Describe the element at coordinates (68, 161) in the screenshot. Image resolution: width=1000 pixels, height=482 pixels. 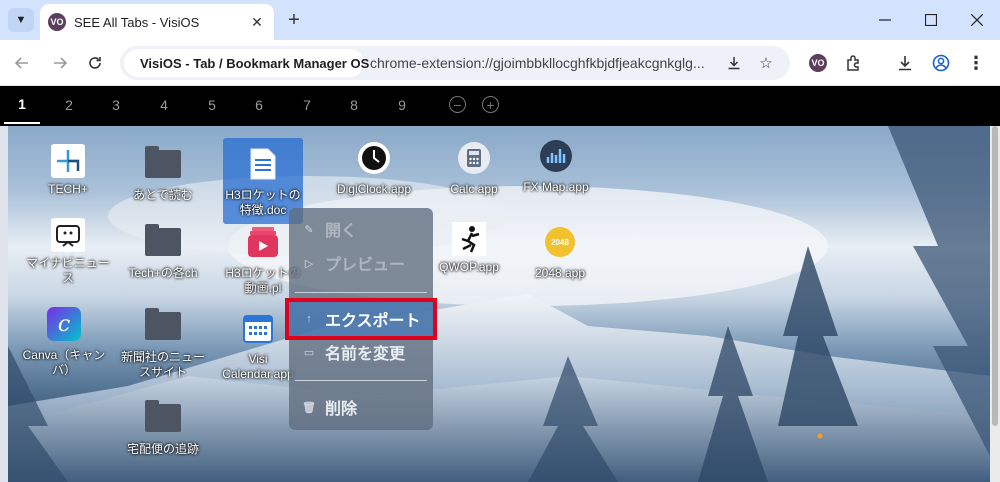
I see `tech-plus-logo-icon` at that location.